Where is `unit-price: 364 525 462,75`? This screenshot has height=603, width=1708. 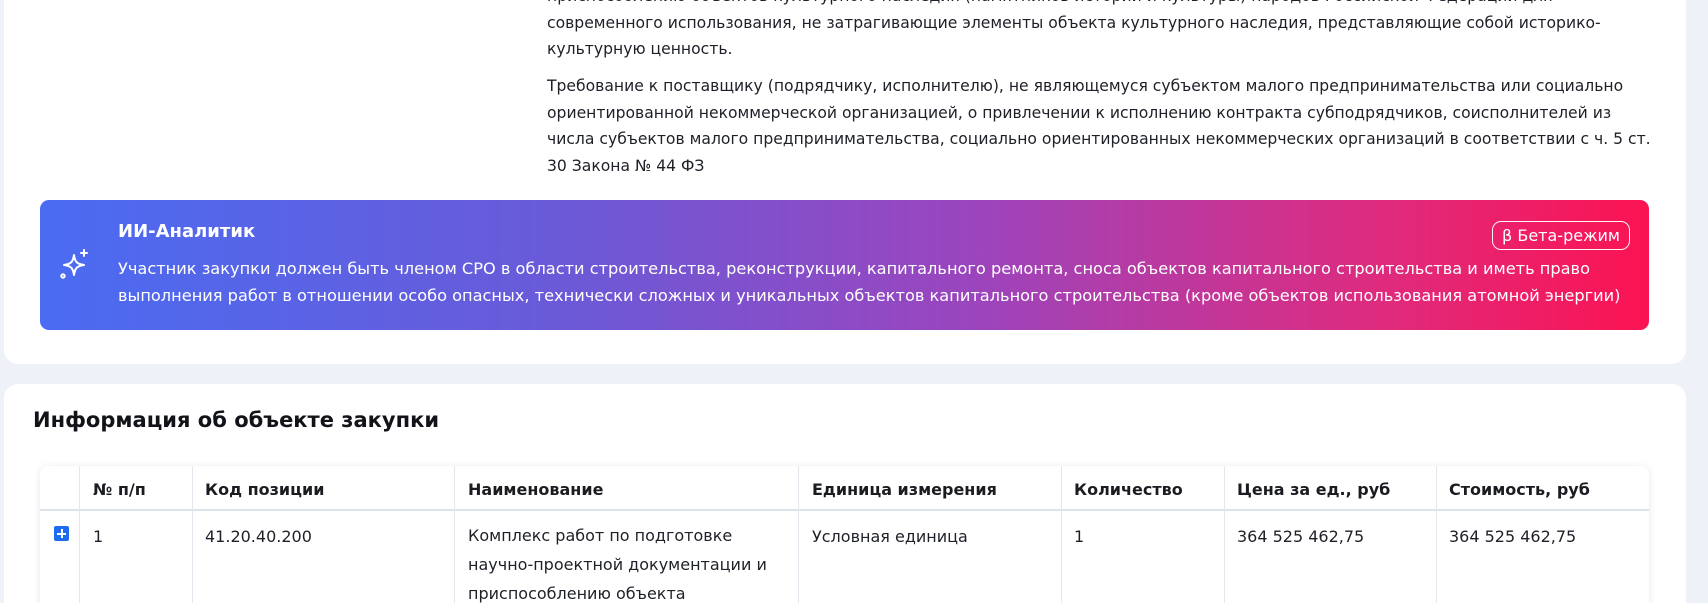 unit-price: 364 525 462,75 is located at coordinates (1301, 536).